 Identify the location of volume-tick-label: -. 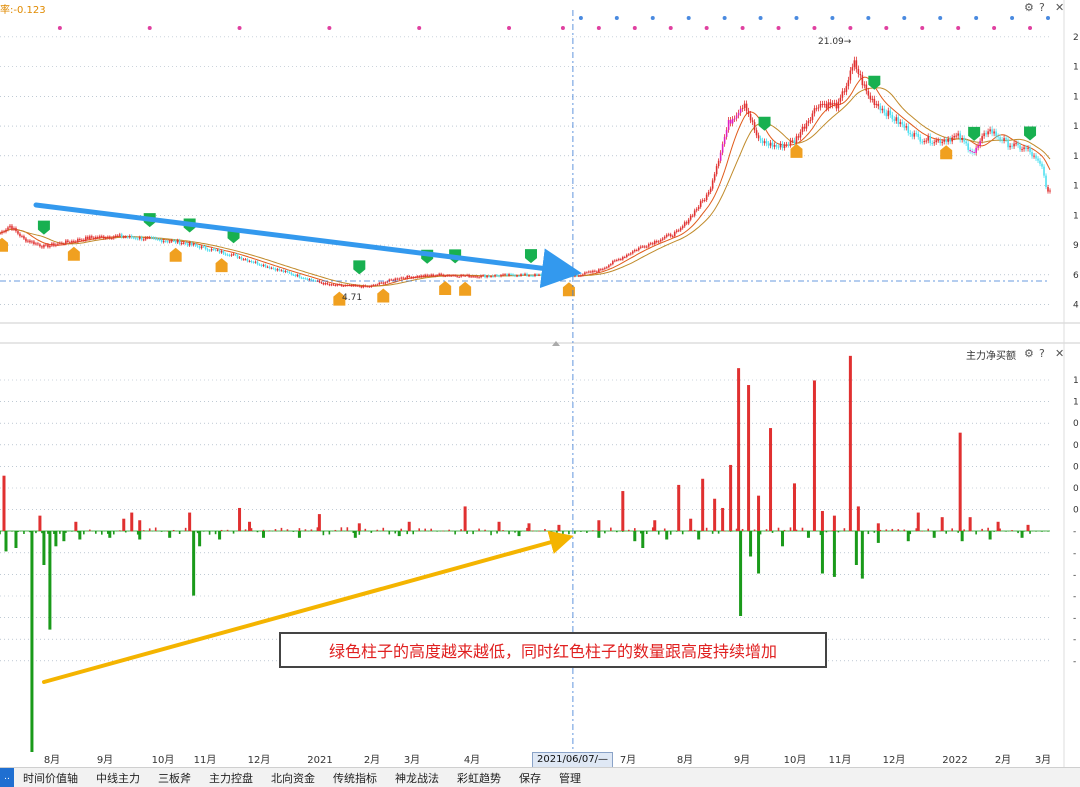
(1074, 662).